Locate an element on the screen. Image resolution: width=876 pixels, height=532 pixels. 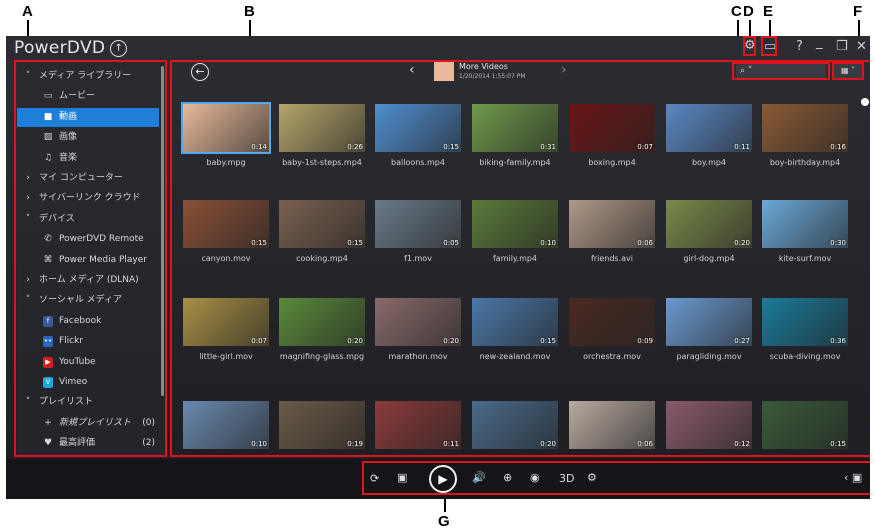
controls-highlight-g is located at coordinates (616, 478).